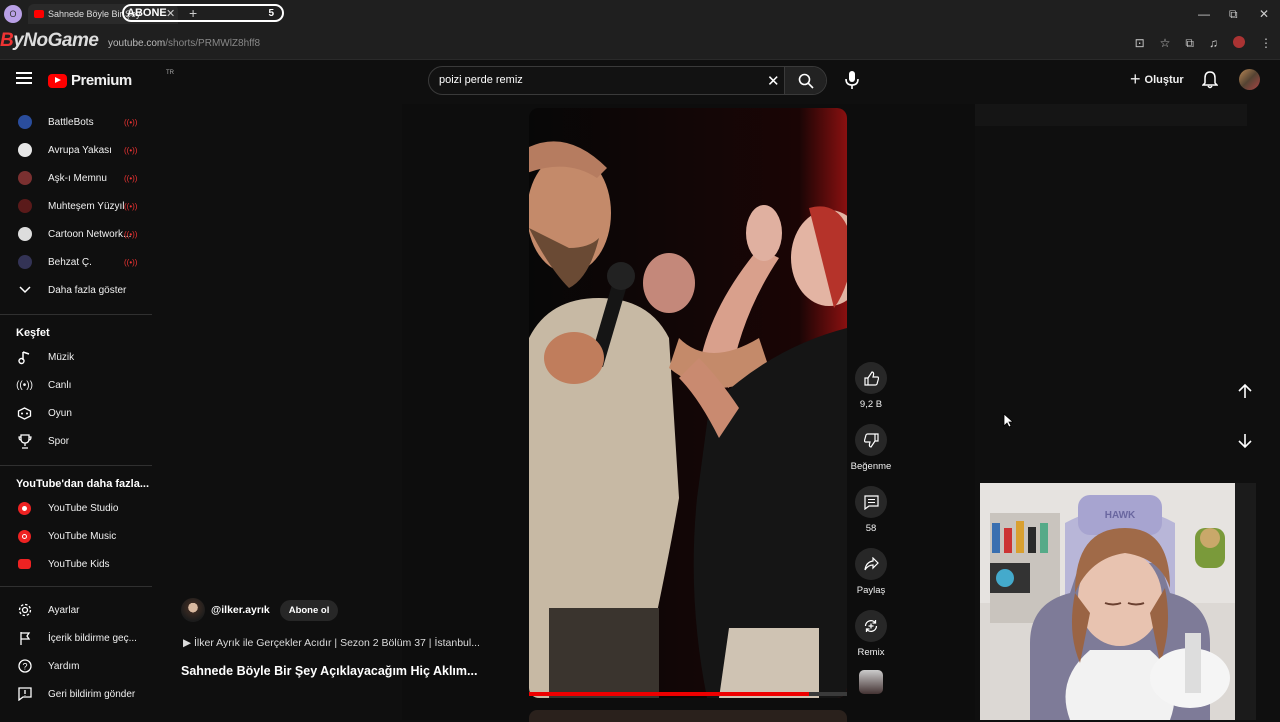 The width and height of the screenshot is (1280, 722). I want to click on comments-button: 58, so click(871, 510).